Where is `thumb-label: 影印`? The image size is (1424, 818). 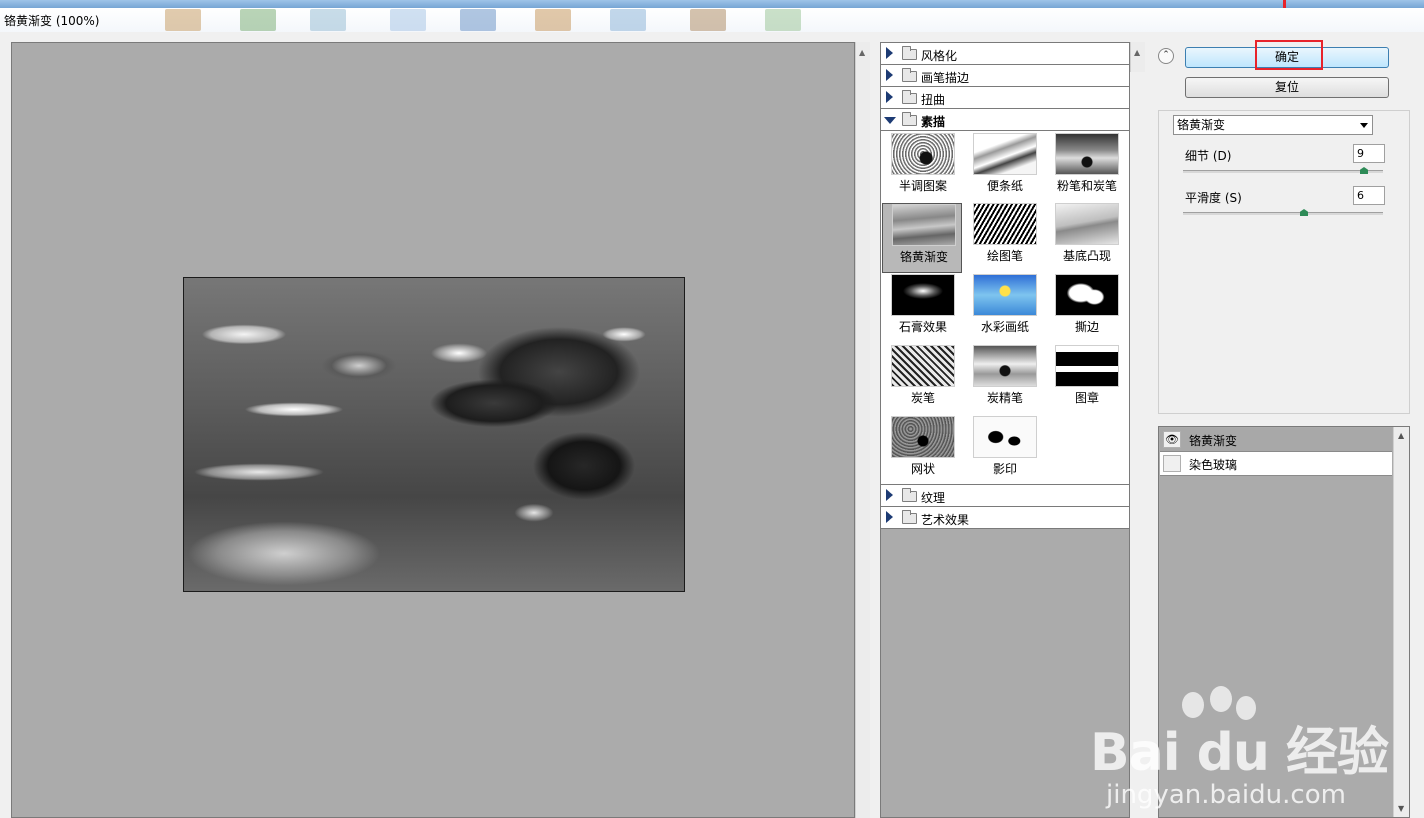 thumb-label: 影印 is located at coordinates (1004, 469).